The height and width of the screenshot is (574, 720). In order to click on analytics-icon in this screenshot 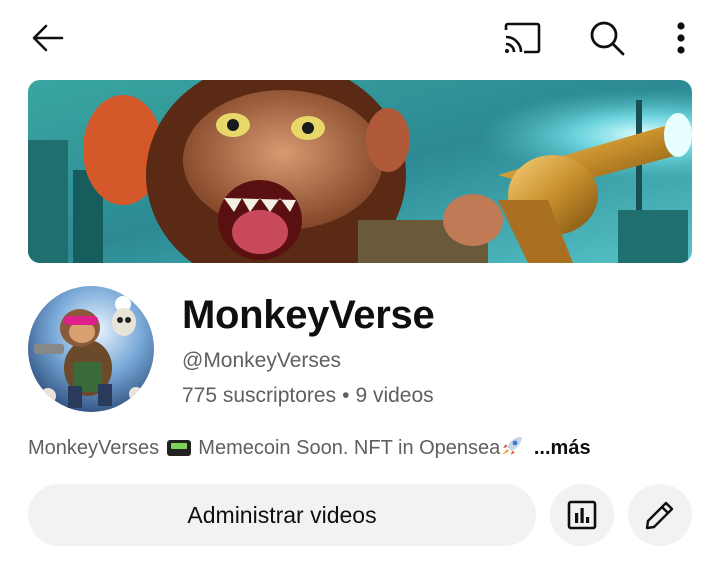, I will do `click(582, 515)`.